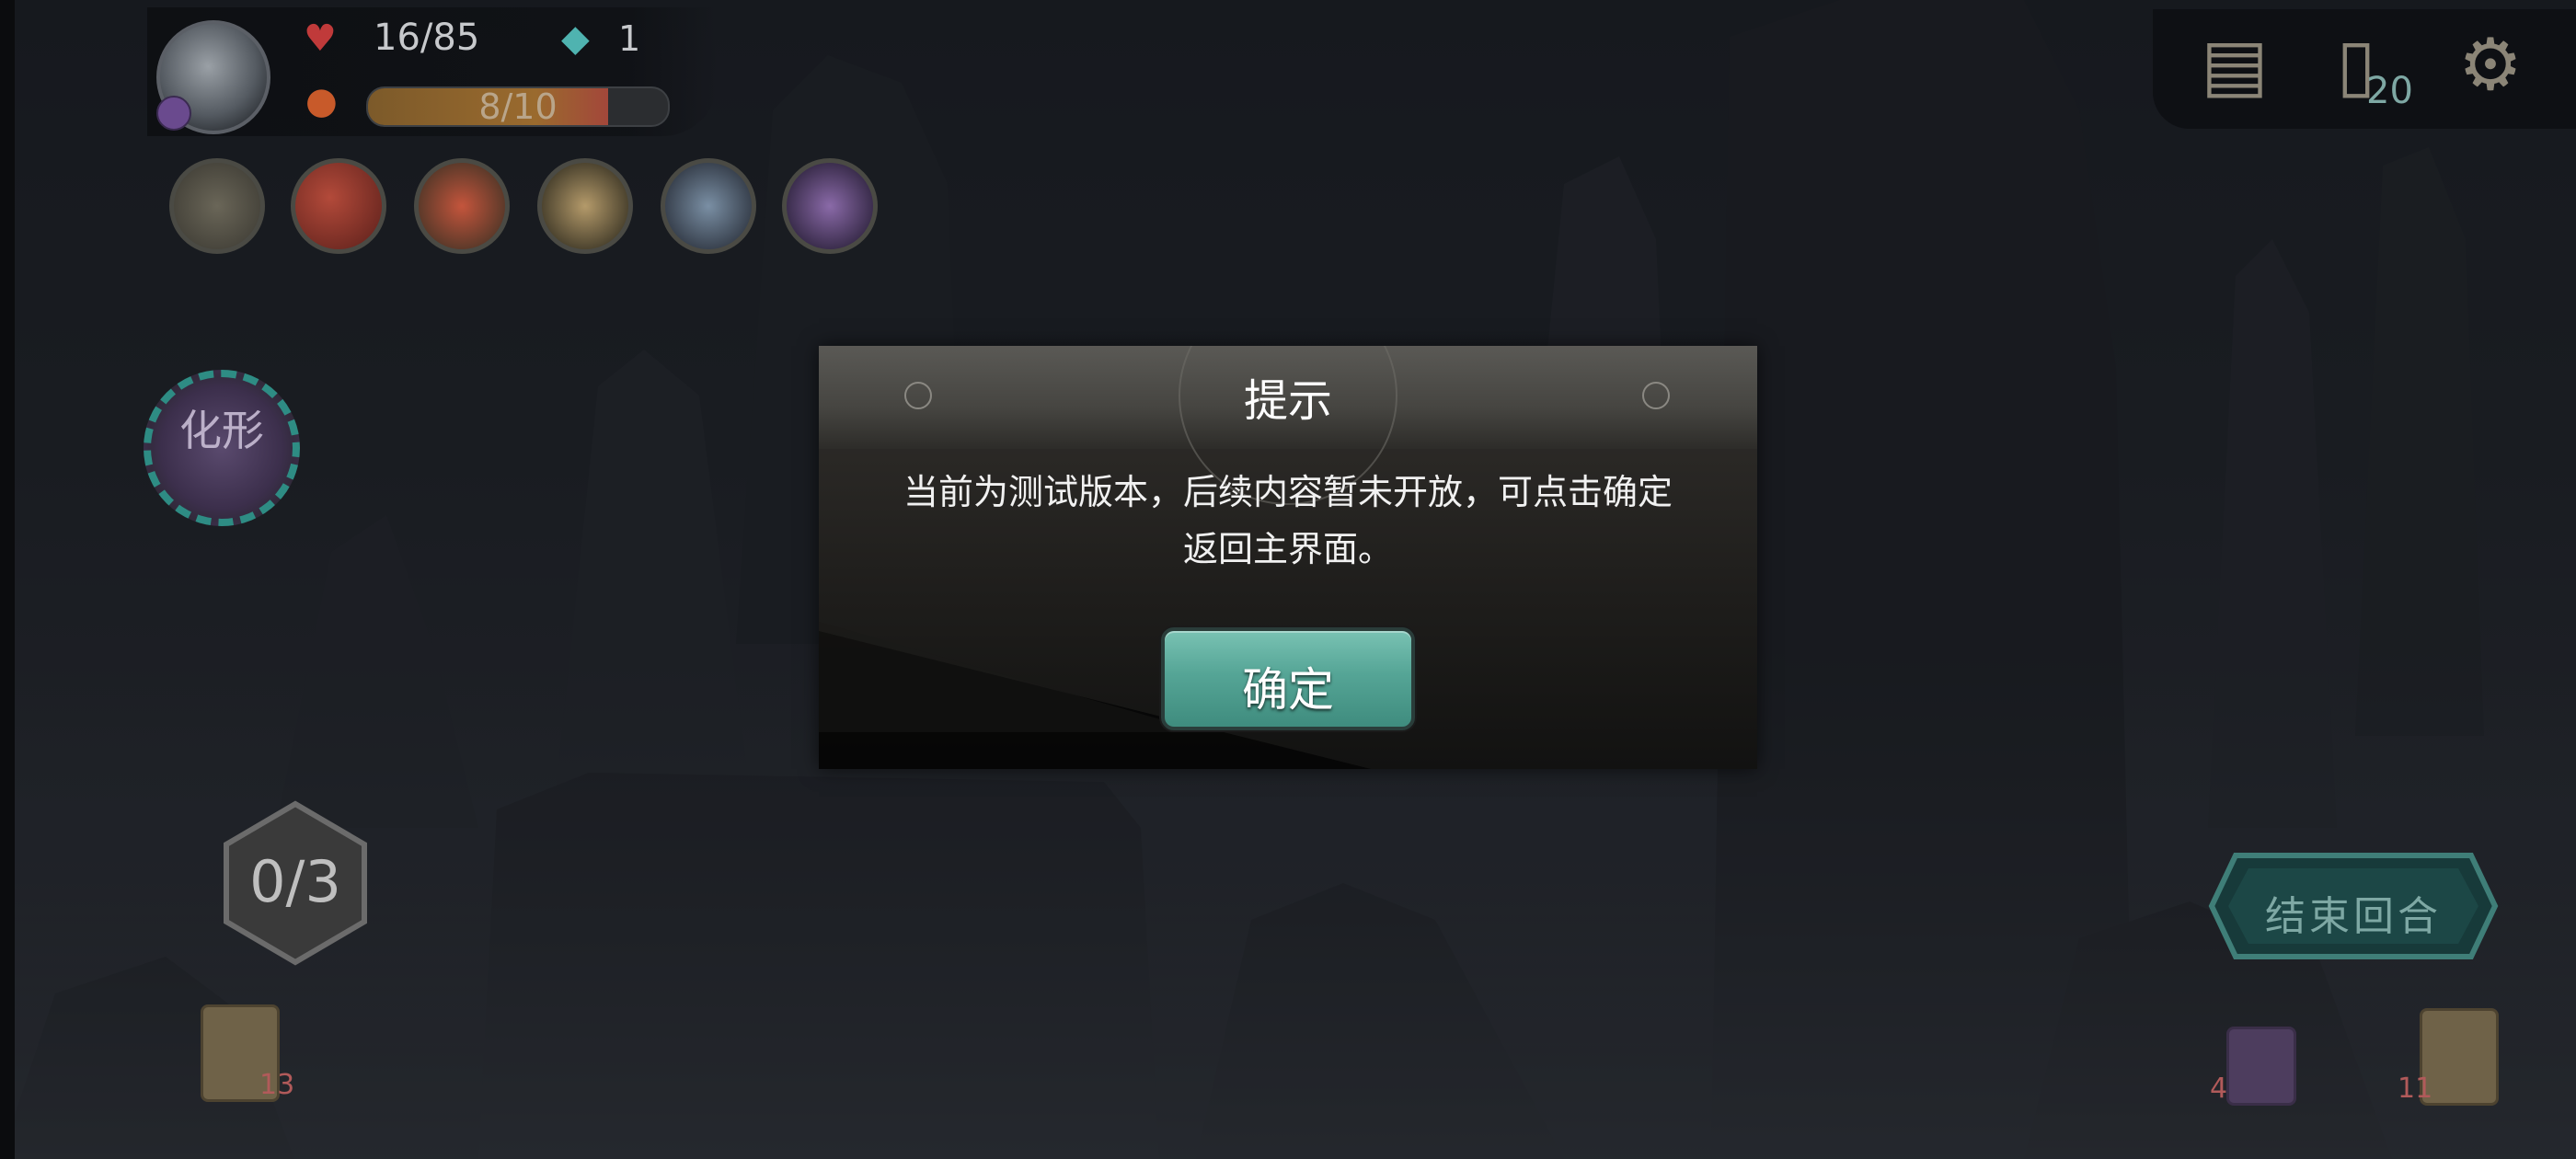 This screenshot has height=1159, width=2576. I want to click on action-counter: 0/3, so click(295, 881).